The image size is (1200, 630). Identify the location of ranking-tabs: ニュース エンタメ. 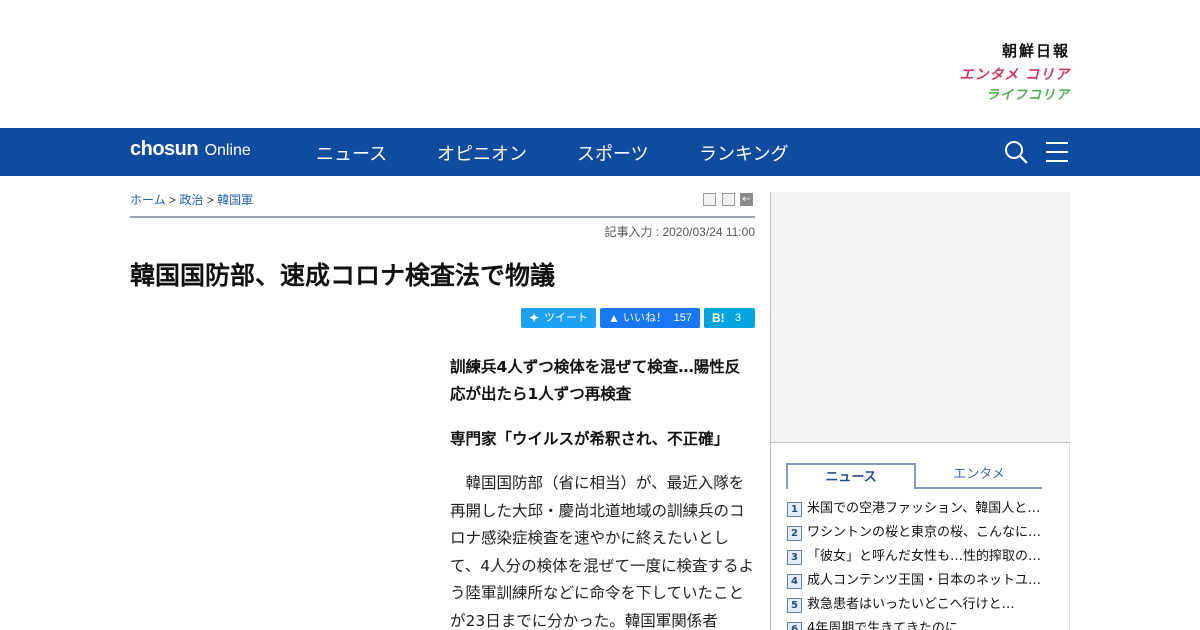
(914, 476).